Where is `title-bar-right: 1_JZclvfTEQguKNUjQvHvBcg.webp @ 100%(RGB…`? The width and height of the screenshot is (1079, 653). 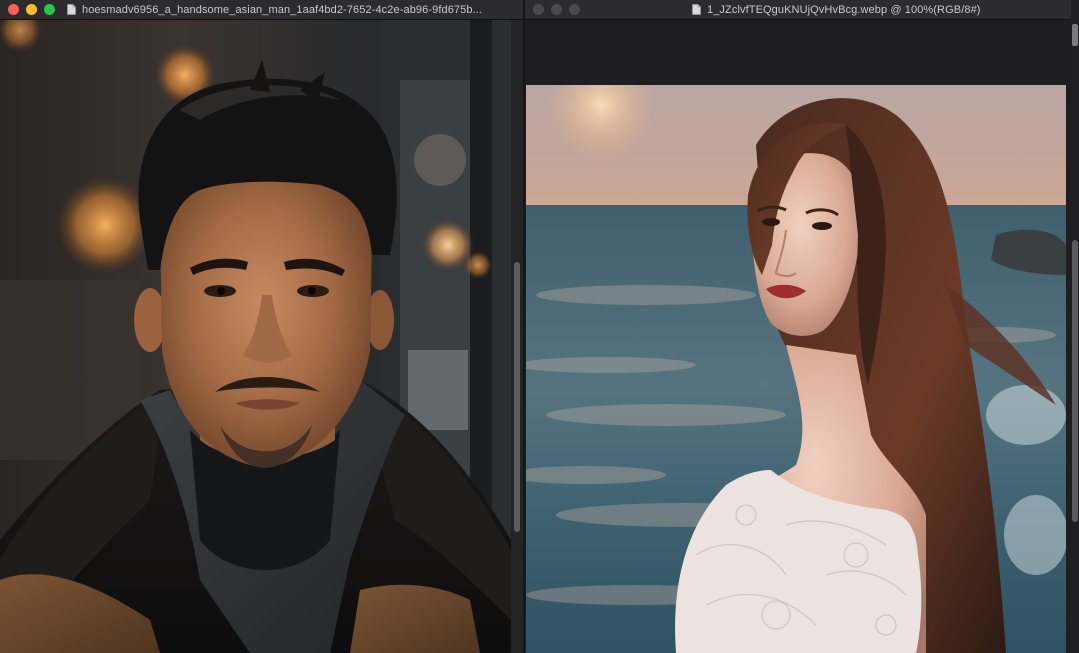 title-bar-right: 1_JZclvfTEQguKNUjQvHvBcg.webp @ 100%(RGB… is located at coordinates (798, 10).